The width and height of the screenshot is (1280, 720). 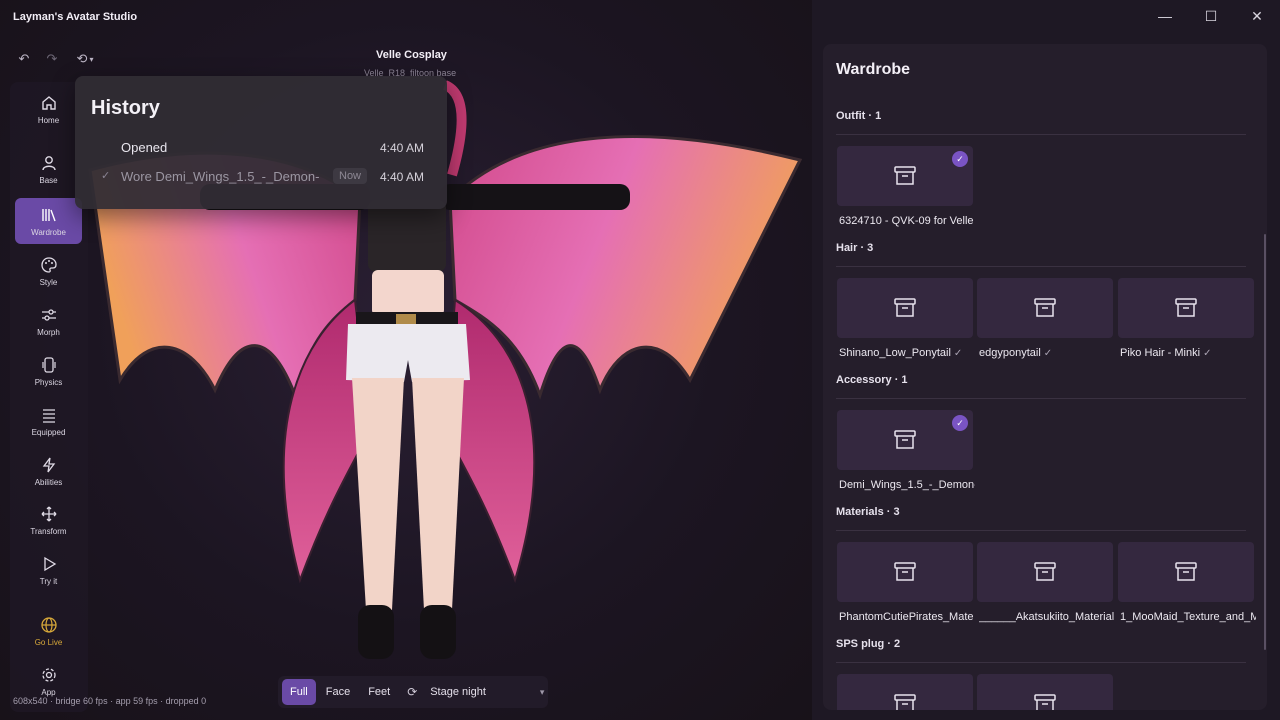 What do you see at coordinates (48, 624) in the screenshot?
I see `globe-icon` at bounding box center [48, 624].